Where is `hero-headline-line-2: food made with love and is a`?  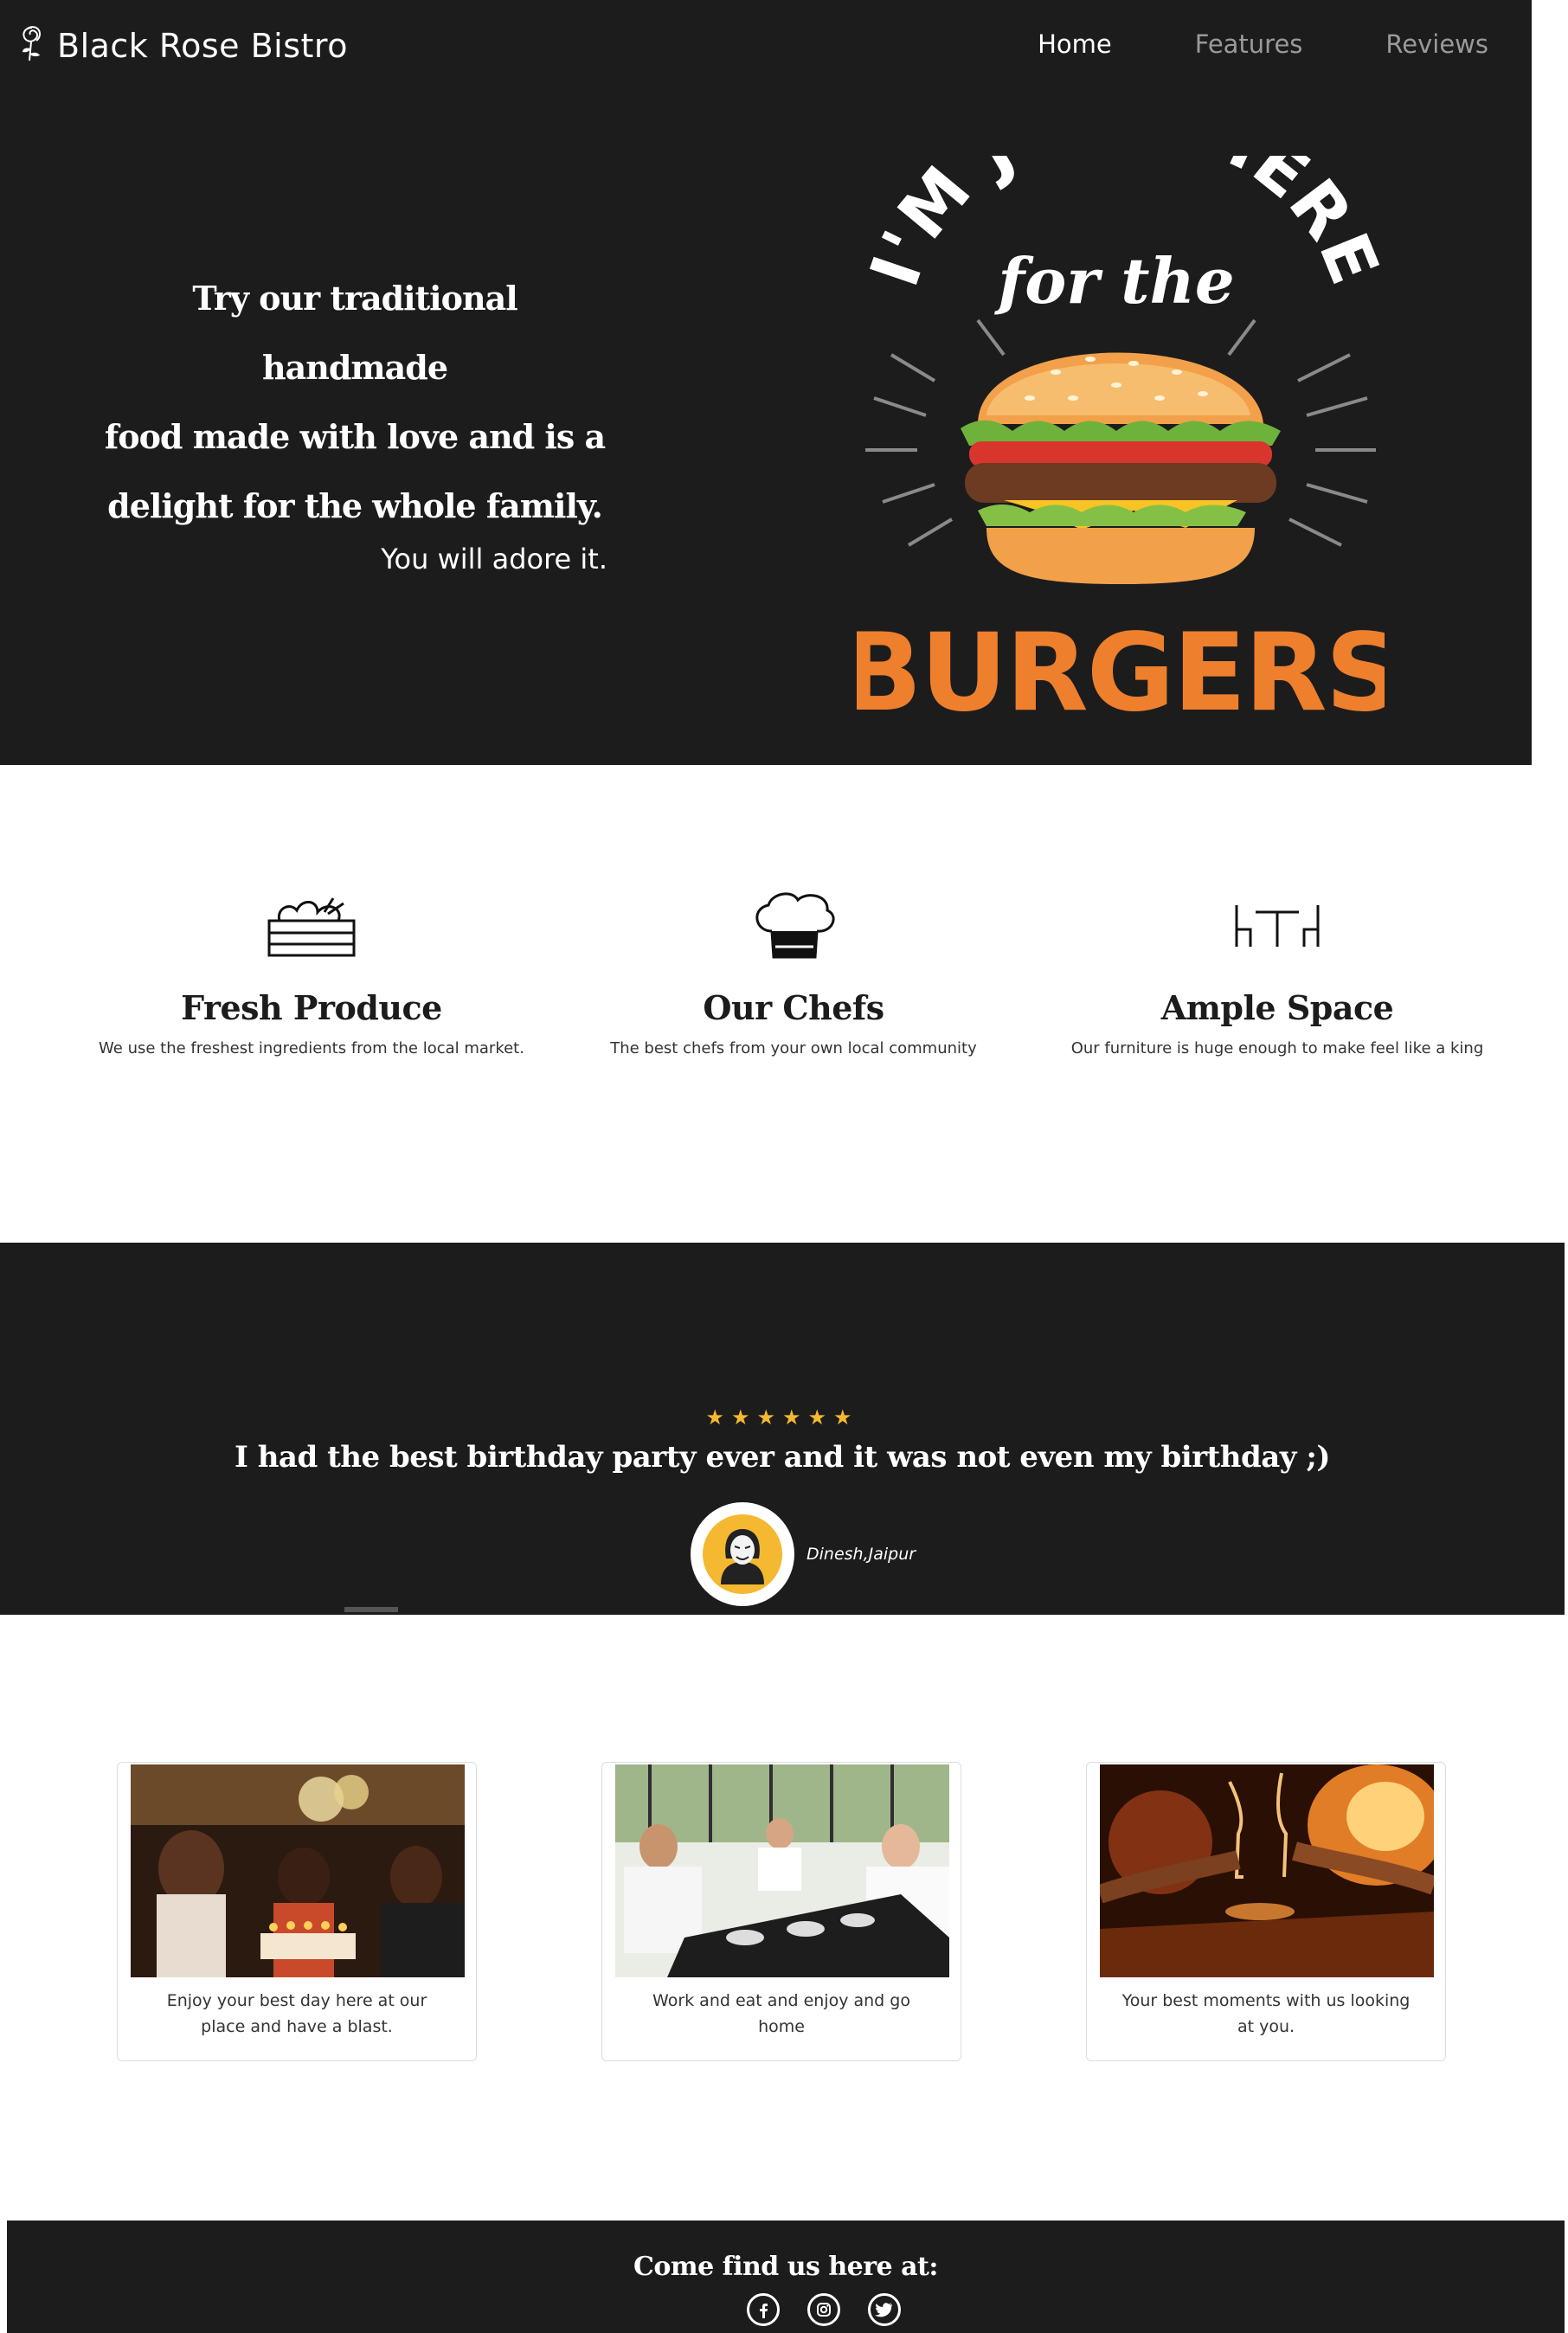 hero-headline-line-2: food made with love and is a is located at coordinates (355, 436).